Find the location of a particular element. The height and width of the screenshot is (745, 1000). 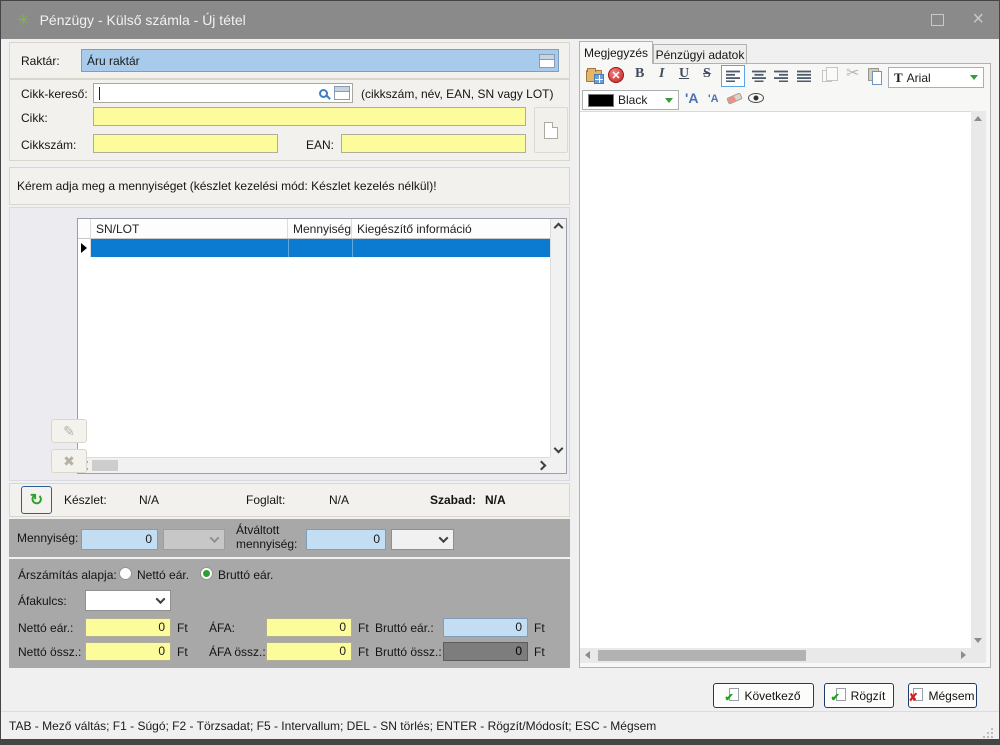

italic-button: I is located at coordinates (661, 74).